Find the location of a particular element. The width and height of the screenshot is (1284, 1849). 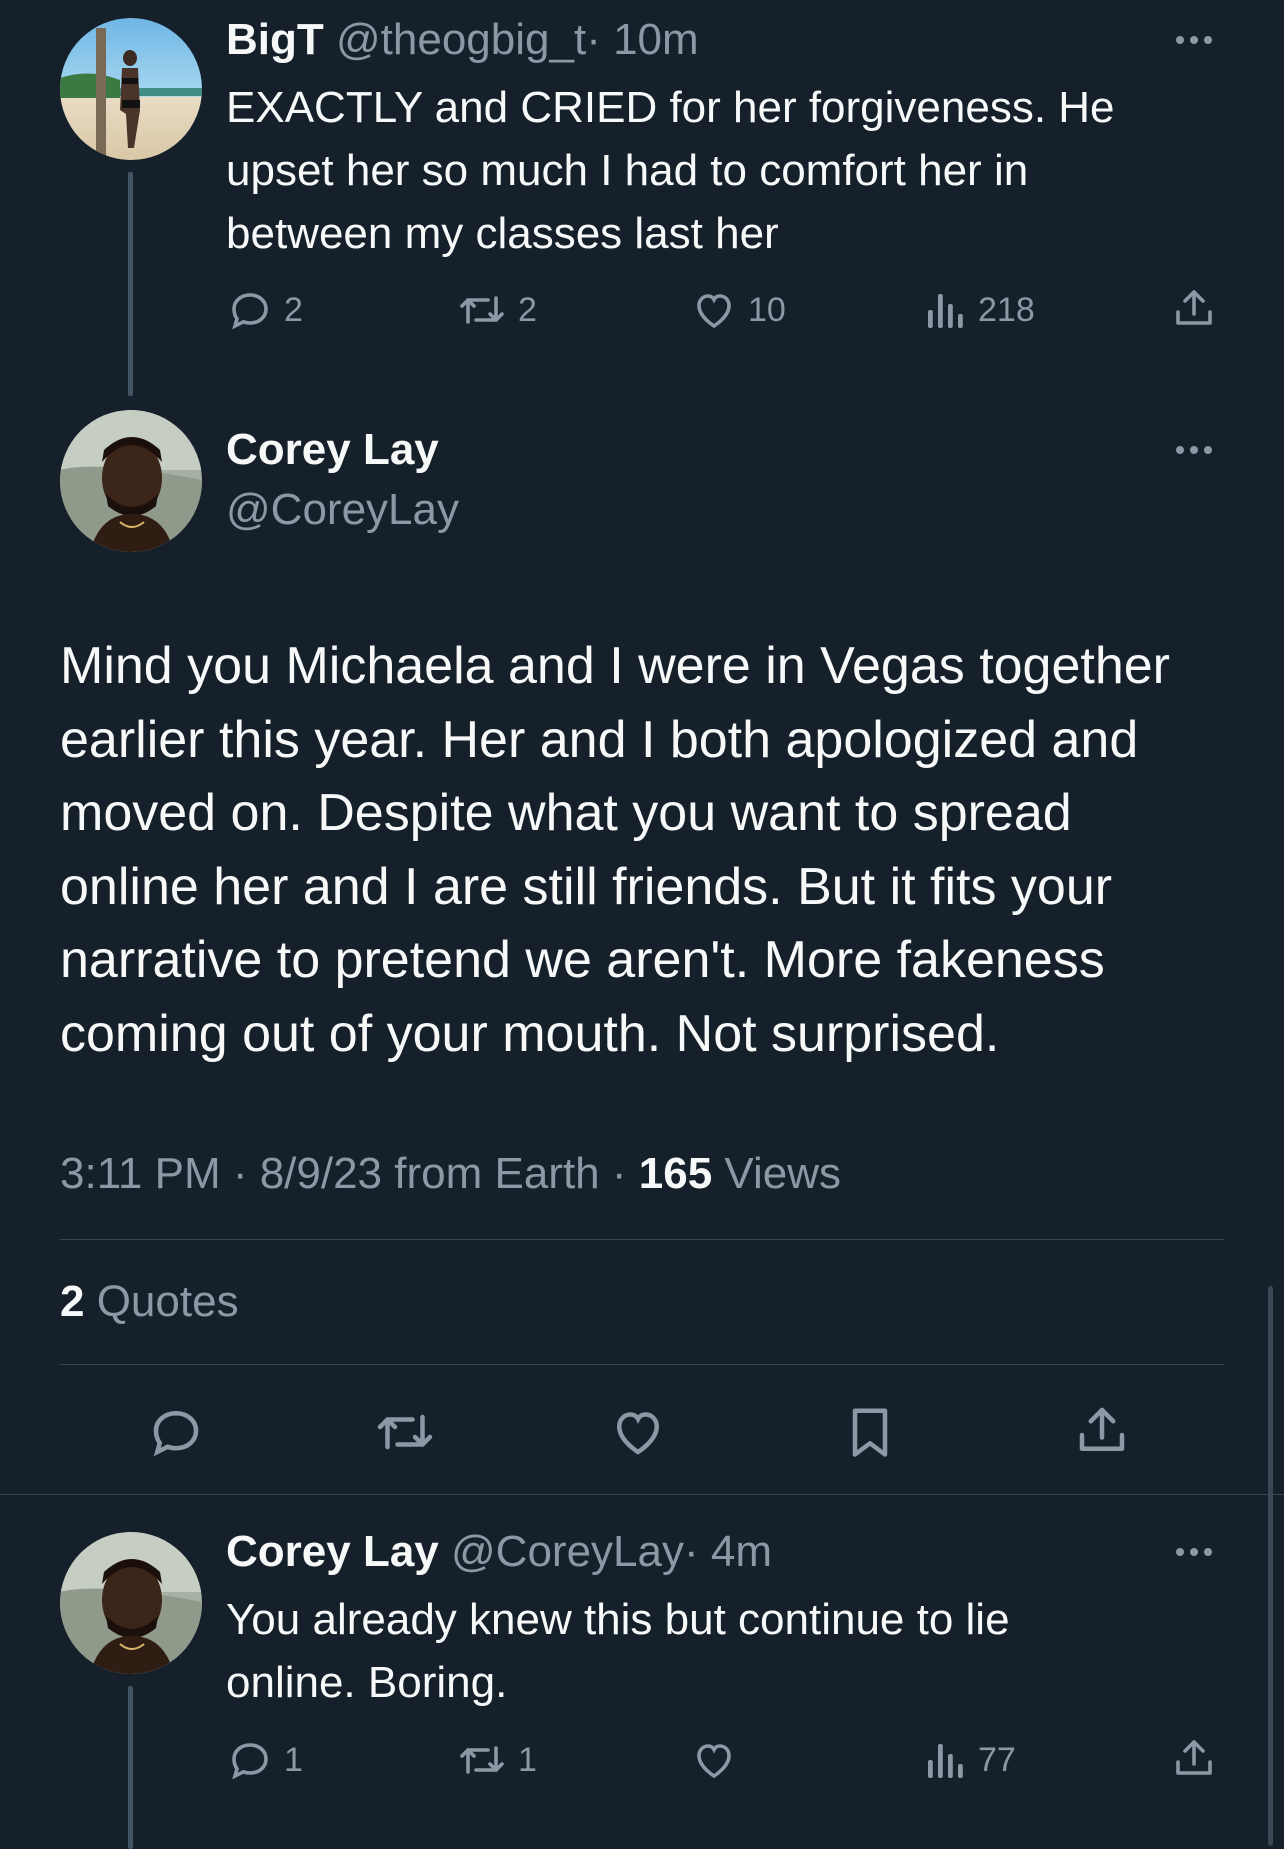

tweet-text-line: between my classes last her is located at coordinates (502, 233).